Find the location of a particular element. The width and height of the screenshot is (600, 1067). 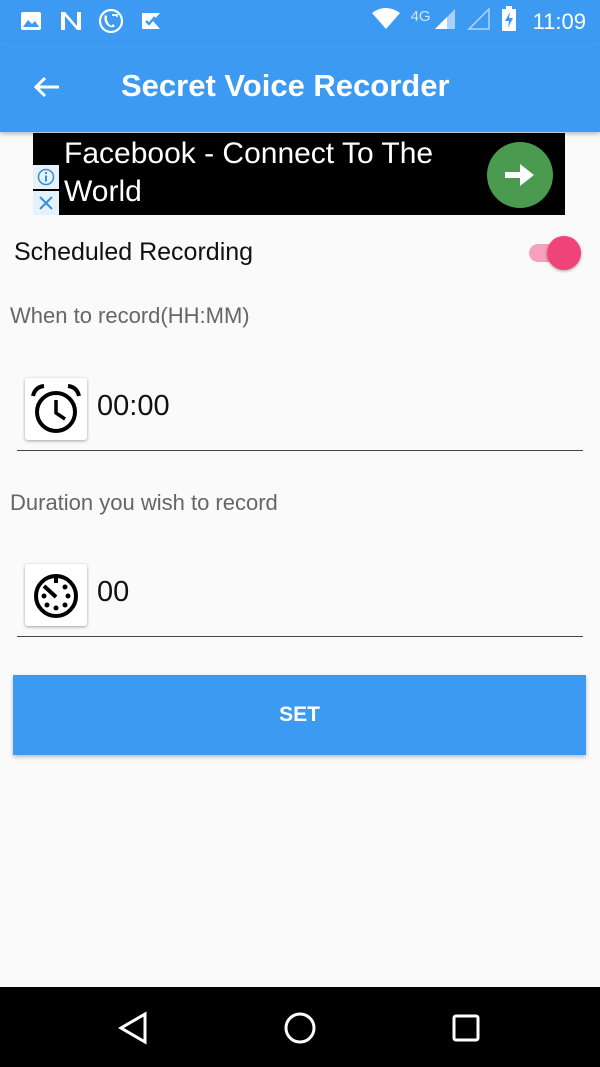

back-button is located at coordinates (47, 87).